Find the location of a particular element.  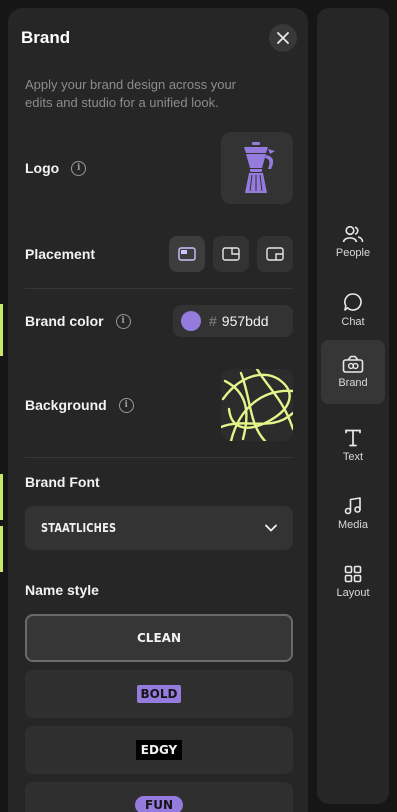

scribble-pattern-icon is located at coordinates (257, 405).